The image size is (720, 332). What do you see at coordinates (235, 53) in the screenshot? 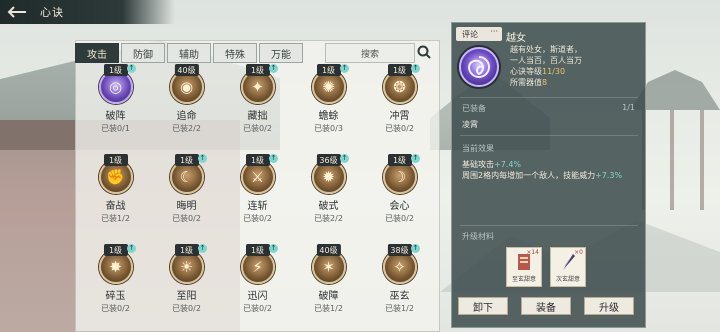
I see `tab-special: 特殊` at bounding box center [235, 53].